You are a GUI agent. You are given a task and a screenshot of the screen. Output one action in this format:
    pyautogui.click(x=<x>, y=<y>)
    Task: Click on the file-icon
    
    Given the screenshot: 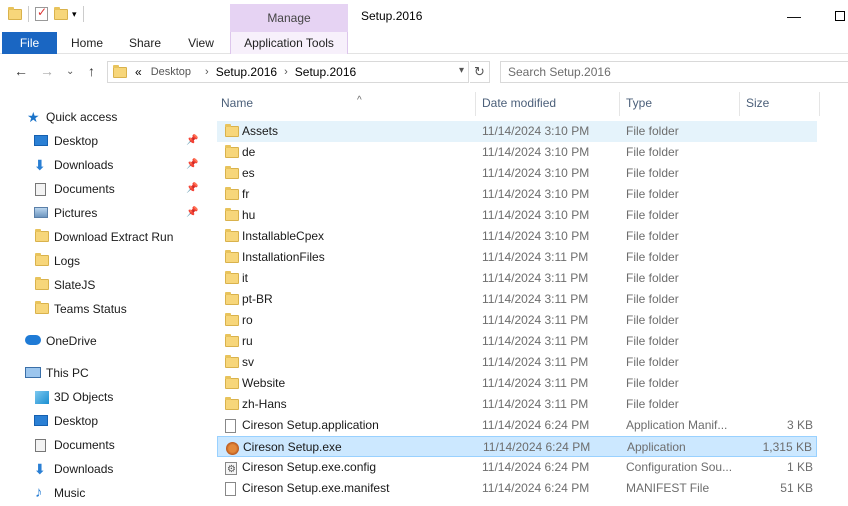 What is the action you would take?
    pyautogui.click(x=230, y=489)
    